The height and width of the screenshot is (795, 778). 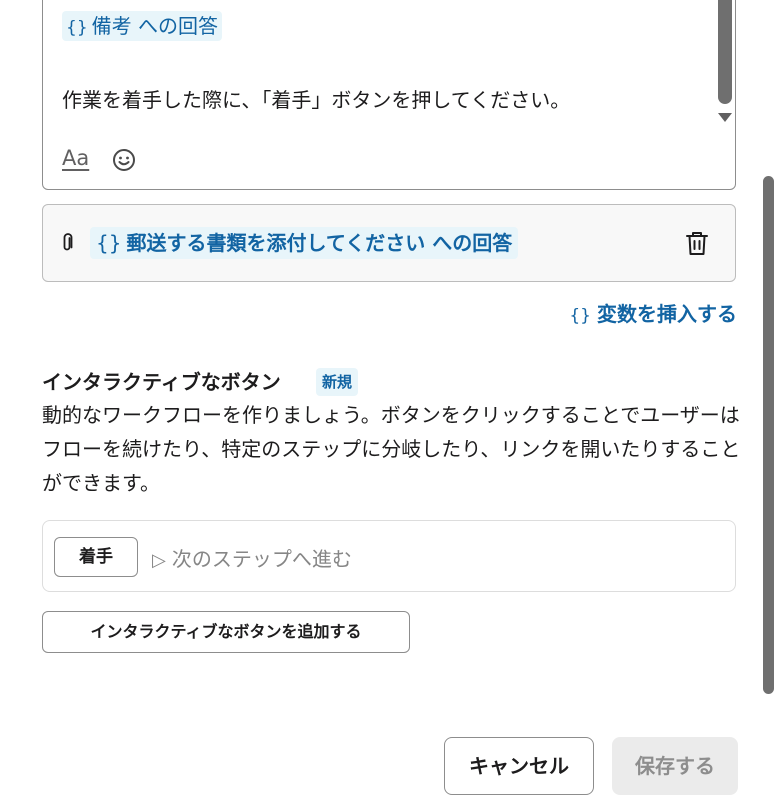 I want to click on variable-chip-label: 備考 への回答, so click(x=154, y=26).